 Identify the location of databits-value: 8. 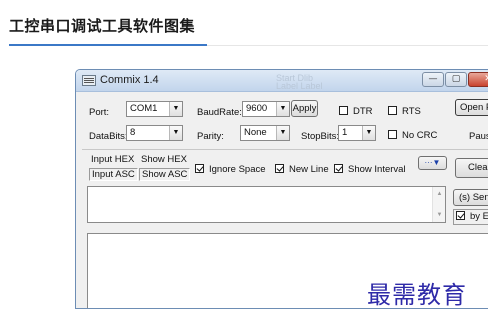
(133, 132).